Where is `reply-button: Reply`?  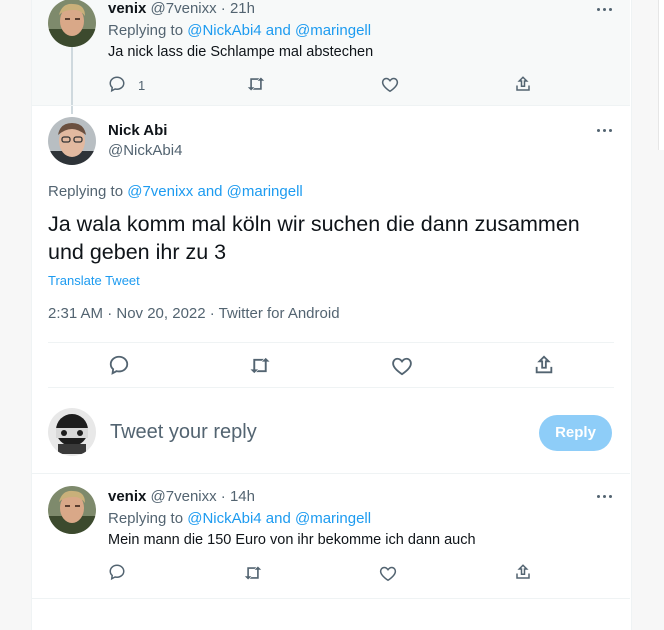 reply-button: Reply is located at coordinates (575, 433).